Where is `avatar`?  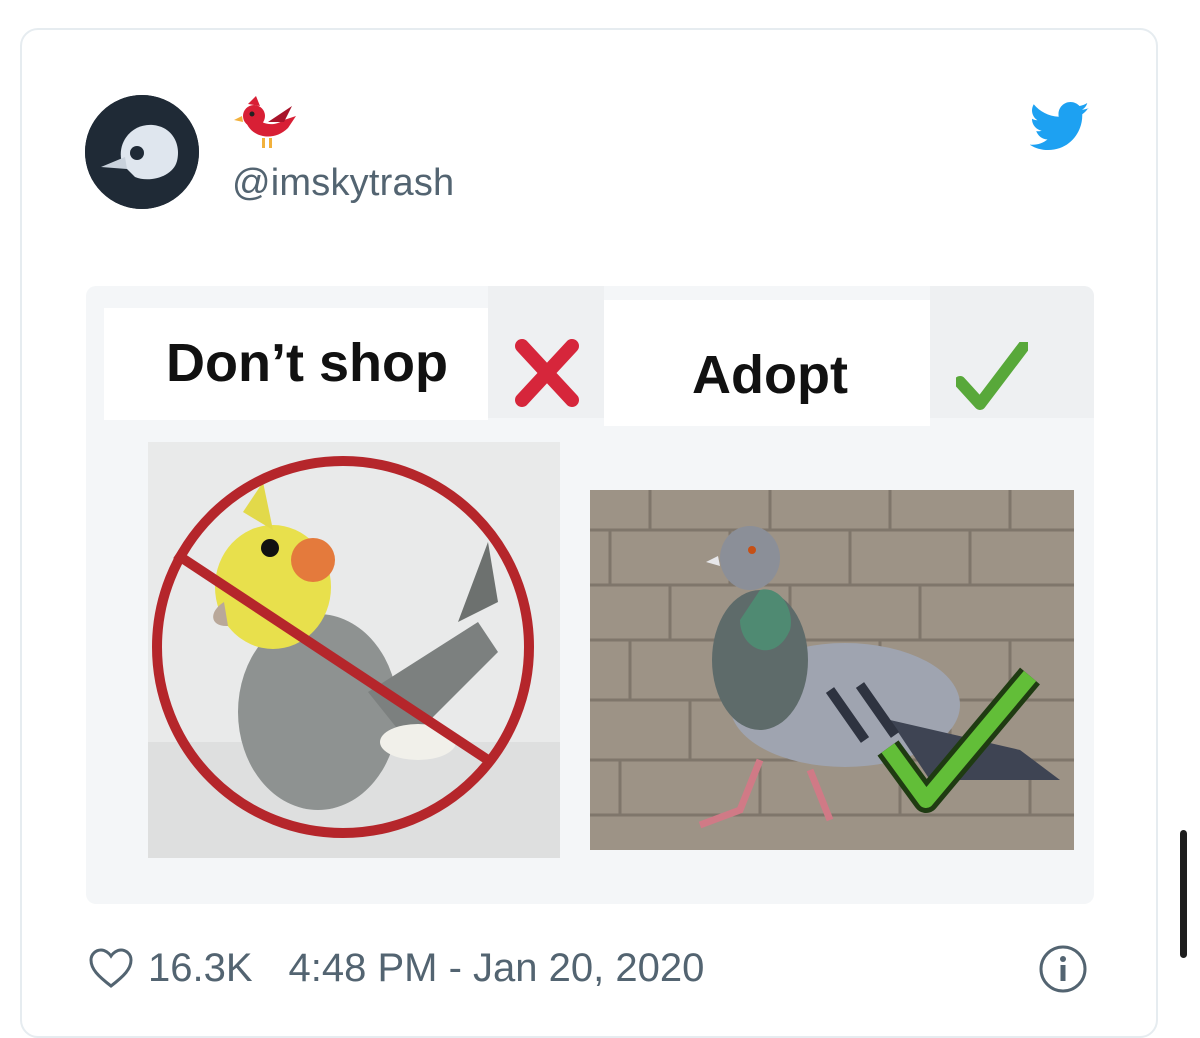
avatar is located at coordinates (142, 152).